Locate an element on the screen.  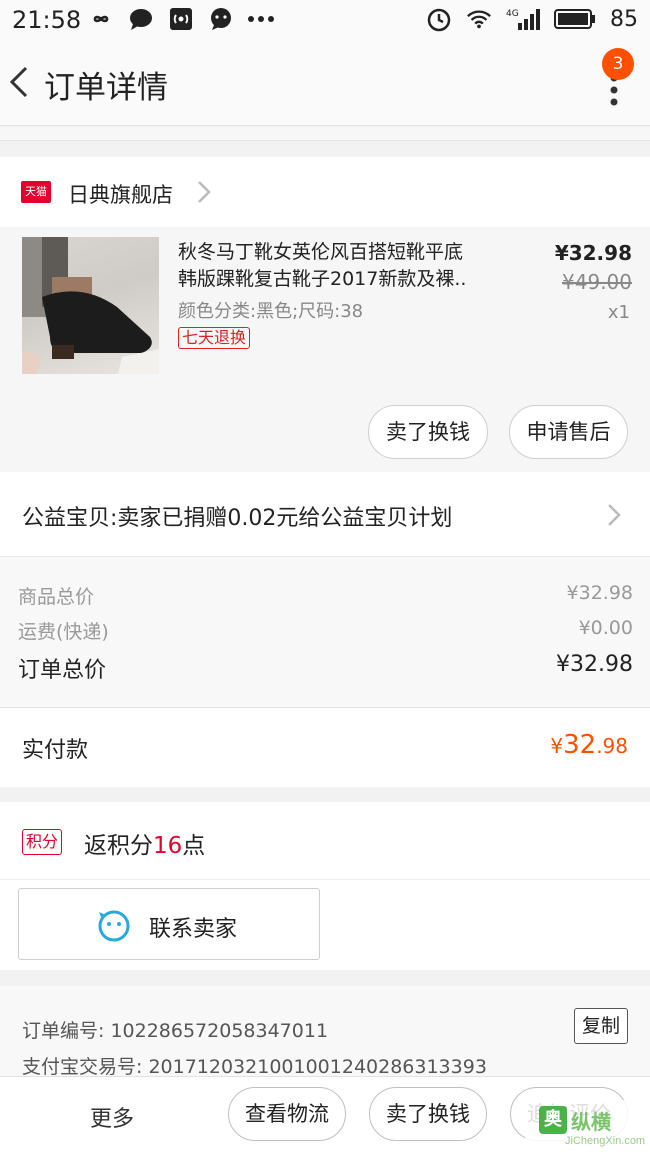
points-prefix: 返积分 is located at coordinates (118, 846).